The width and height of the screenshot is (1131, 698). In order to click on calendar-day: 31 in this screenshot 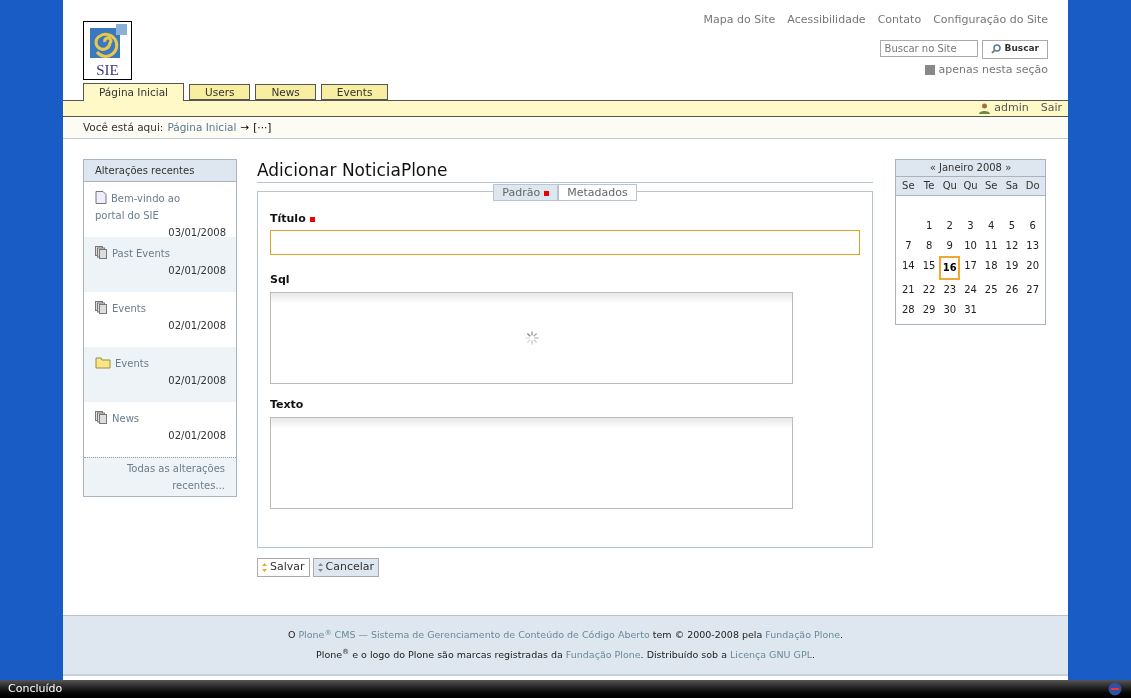, I will do `click(970, 310)`.